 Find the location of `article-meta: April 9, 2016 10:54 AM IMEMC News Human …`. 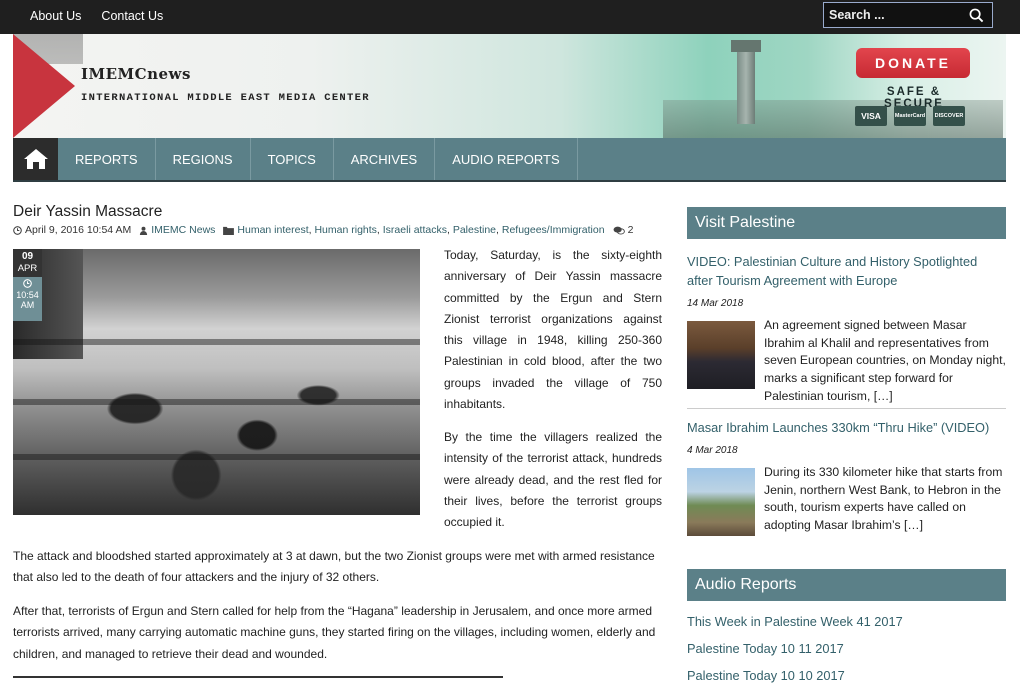

article-meta: April 9, 2016 10:54 AM IMEMC News Human … is located at coordinates (327, 230).